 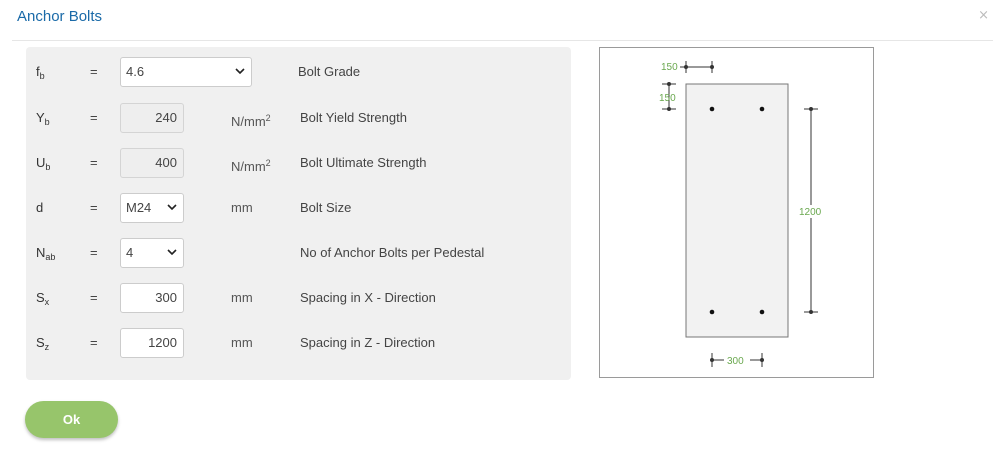 I want to click on close-icon: ×, so click(x=983, y=15).